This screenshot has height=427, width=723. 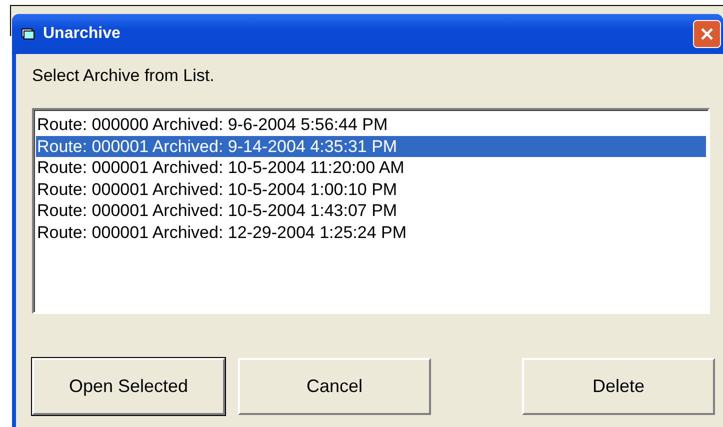 I want to click on list-item: Route: 000001 Archived: 10-5-2004 11:20:00 AM, so click(x=371, y=167).